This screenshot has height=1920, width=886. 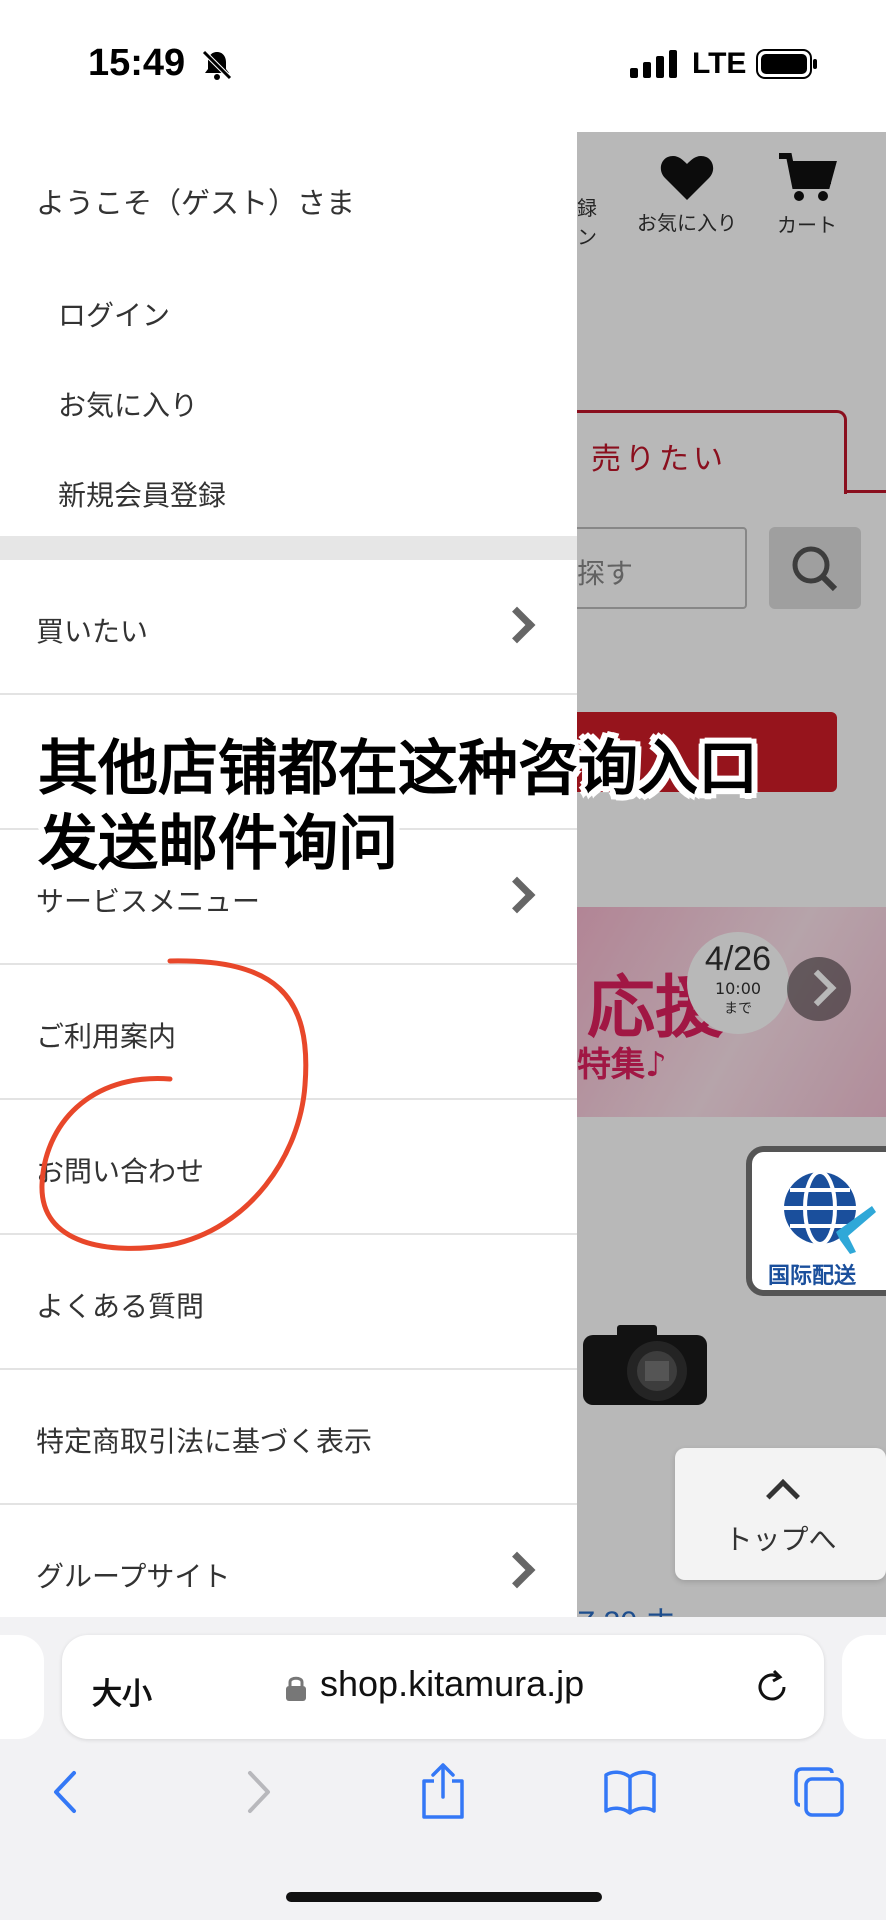 What do you see at coordinates (217, 65) in the screenshot?
I see `bell-slash-icon` at bounding box center [217, 65].